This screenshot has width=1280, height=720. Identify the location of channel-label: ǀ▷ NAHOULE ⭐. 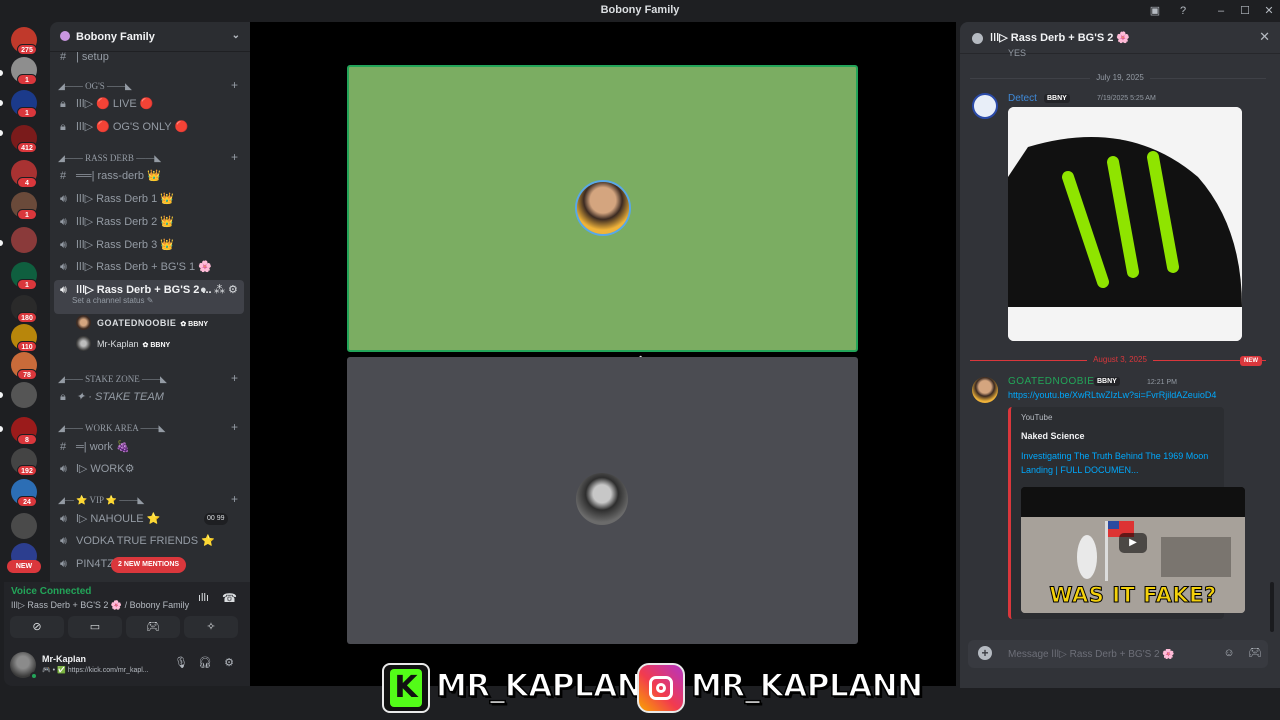
(118, 519).